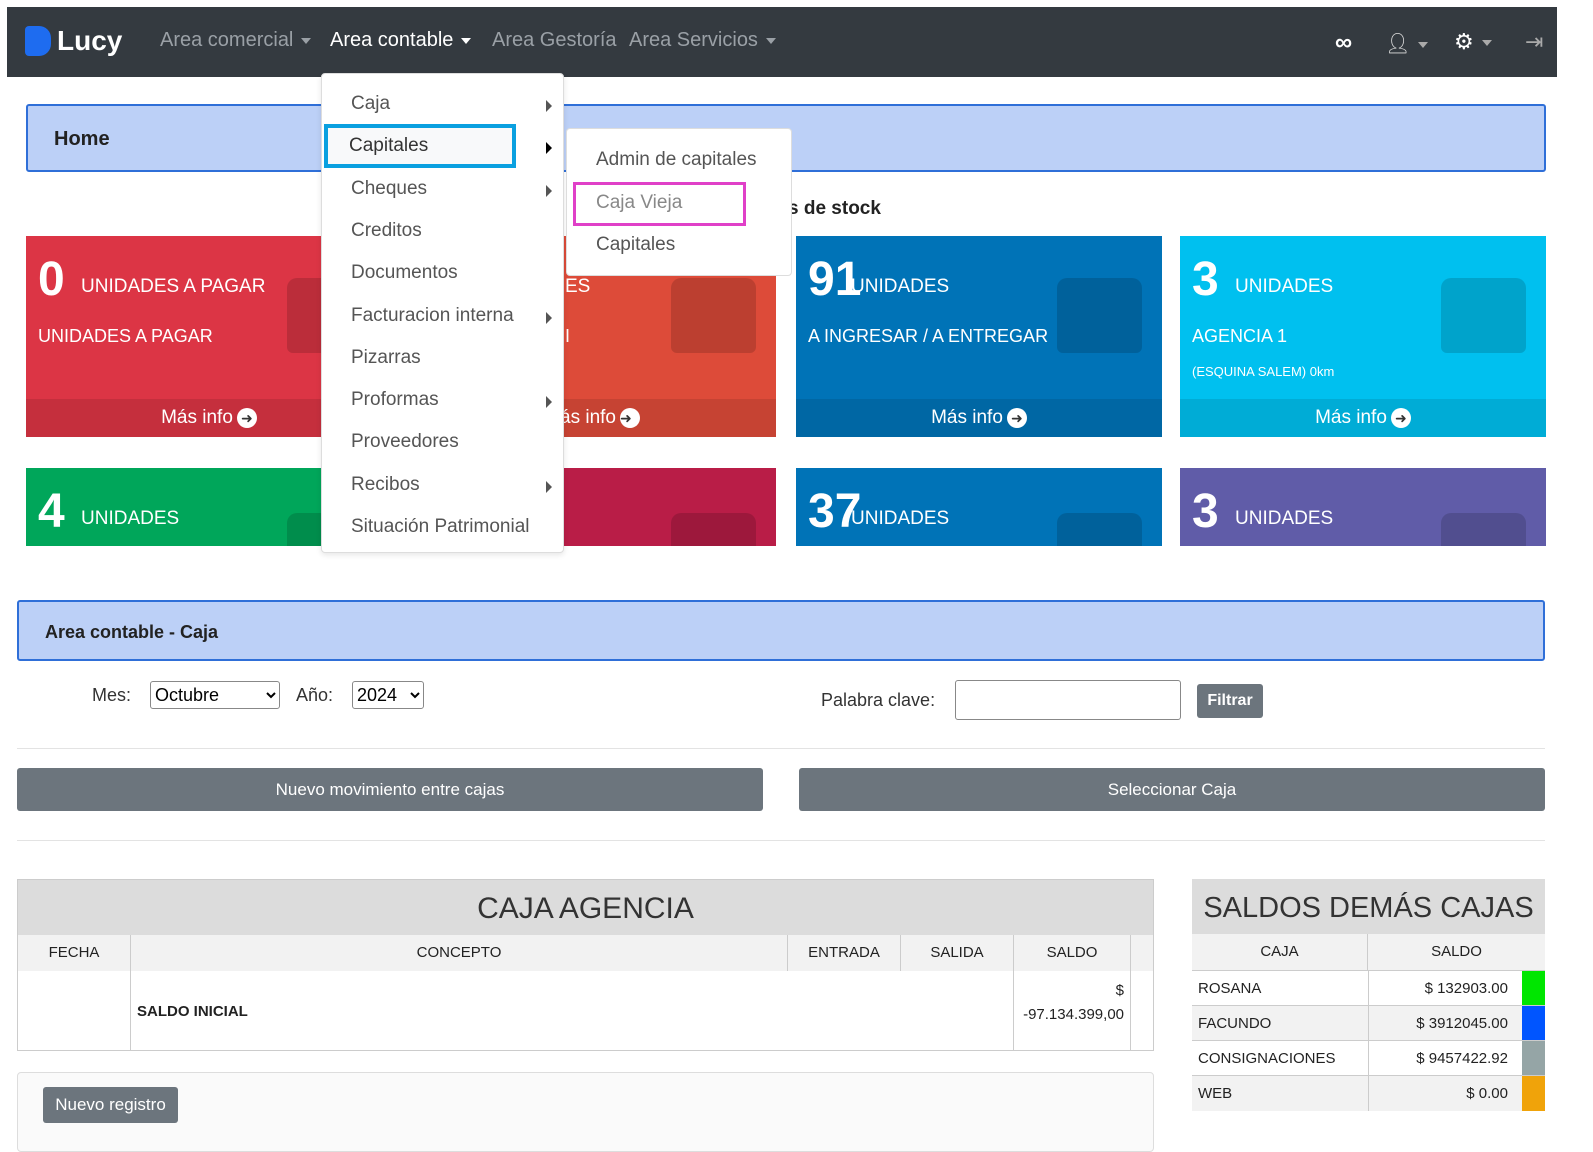 This screenshot has height=1152, width=1593. What do you see at coordinates (1343, 43) in the screenshot?
I see `infinity-icon: ∞` at bounding box center [1343, 43].